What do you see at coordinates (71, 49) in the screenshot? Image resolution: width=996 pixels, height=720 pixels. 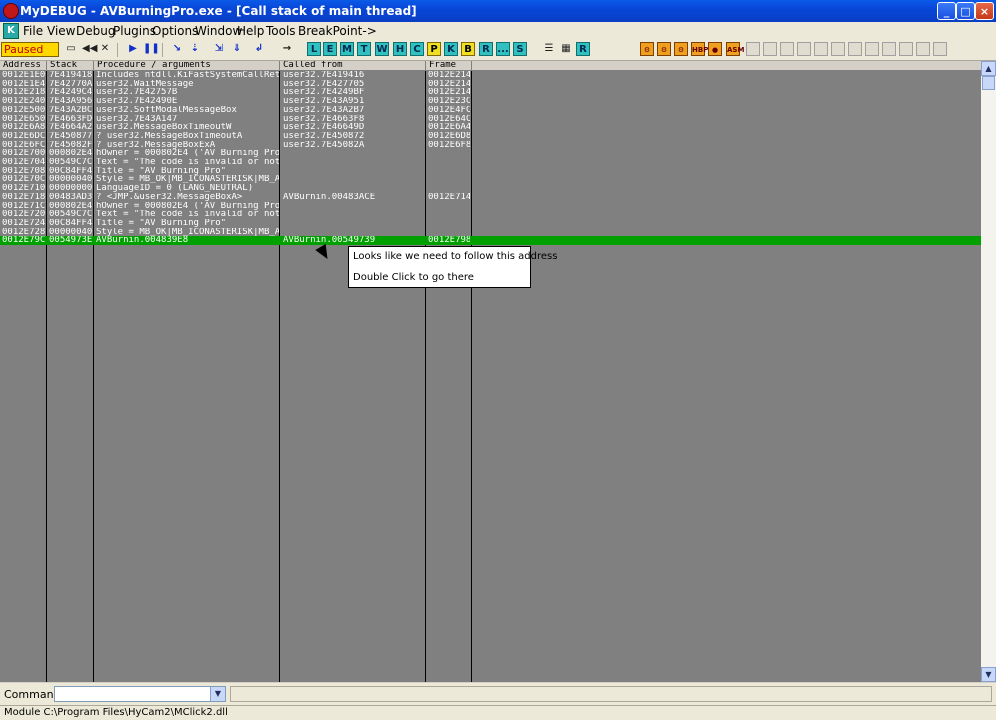 I see `open-icon: ▭` at bounding box center [71, 49].